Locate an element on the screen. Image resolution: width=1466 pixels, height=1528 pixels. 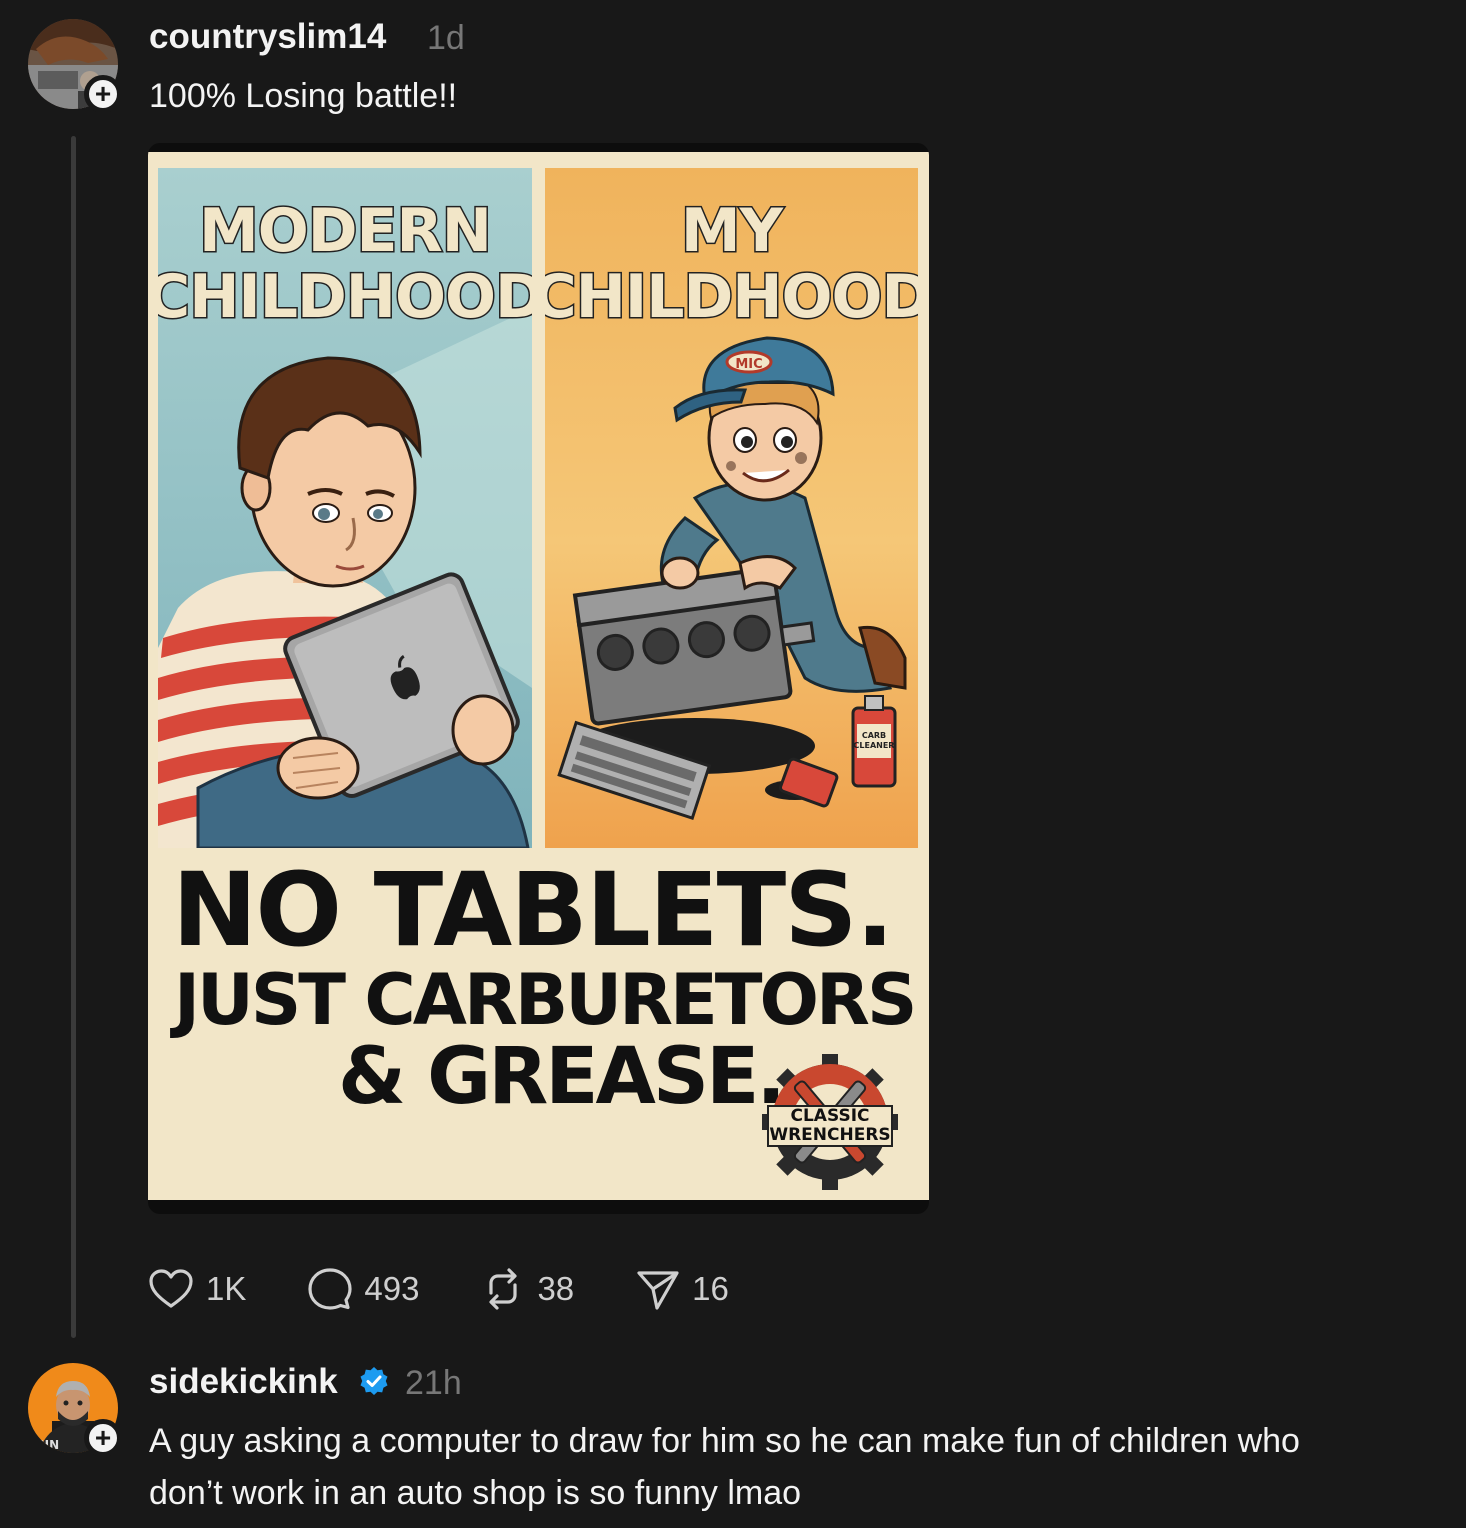
send-icon is located at coordinates (658, 1290).